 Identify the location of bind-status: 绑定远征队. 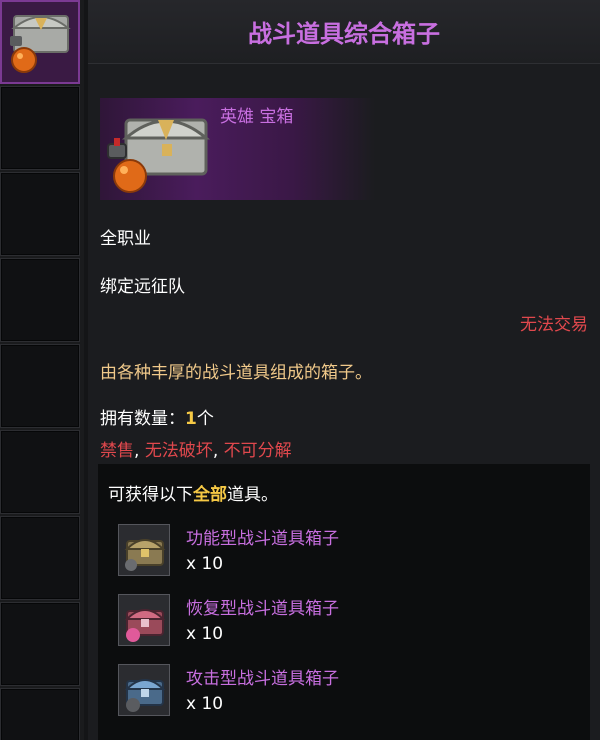
(142, 287).